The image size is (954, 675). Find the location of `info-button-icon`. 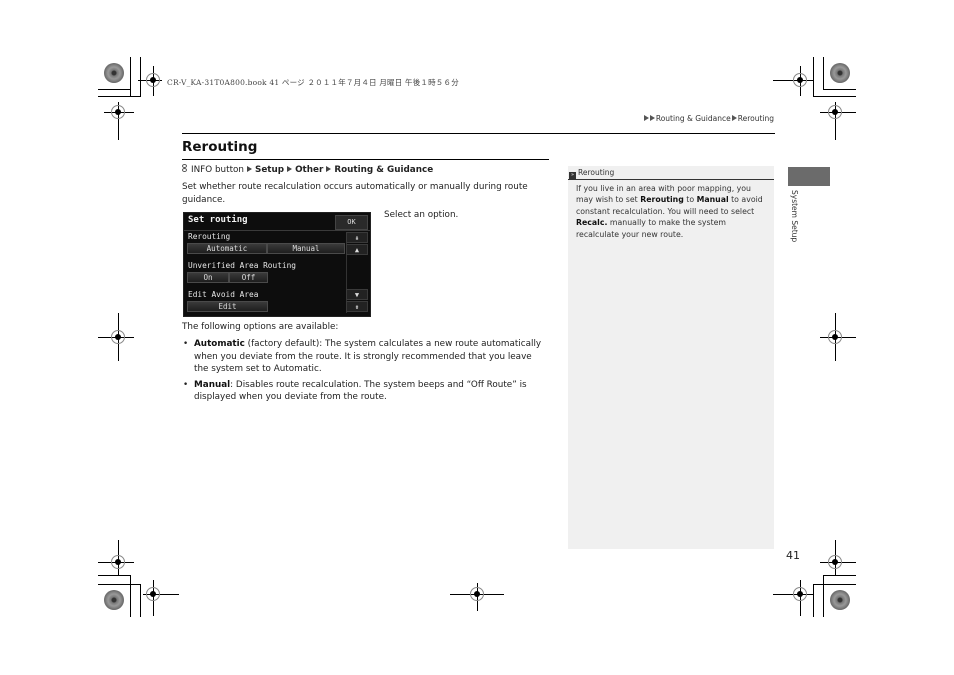

info-button-icon is located at coordinates (185, 168).